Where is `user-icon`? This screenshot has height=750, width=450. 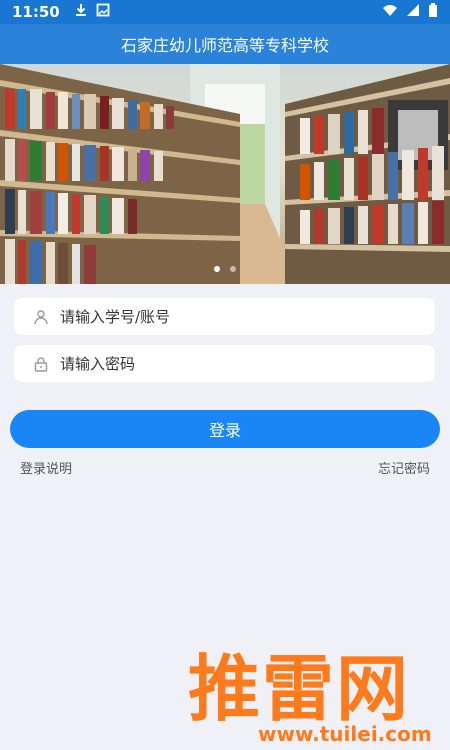
user-icon is located at coordinates (41, 317).